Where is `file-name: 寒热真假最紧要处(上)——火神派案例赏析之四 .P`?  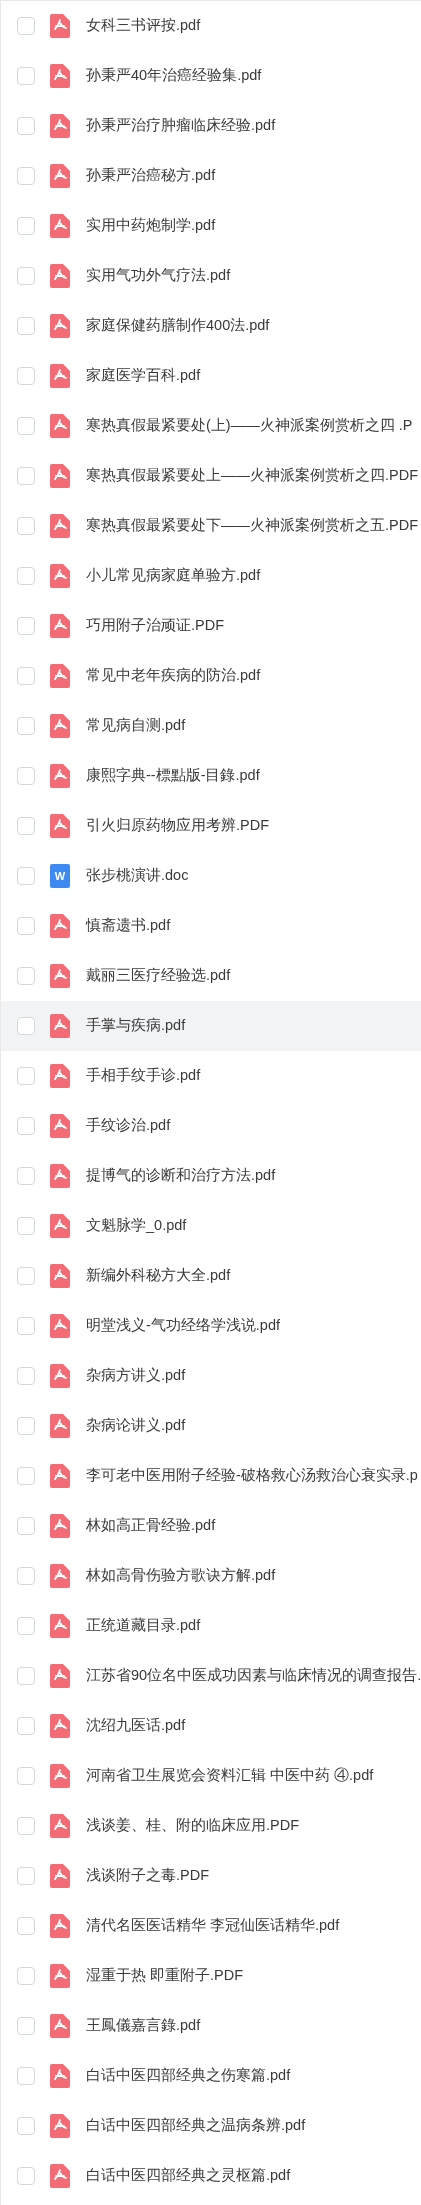 file-name: 寒热真假最紧要处(上)——火神派案例赏析之四 .P is located at coordinates (249, 426).